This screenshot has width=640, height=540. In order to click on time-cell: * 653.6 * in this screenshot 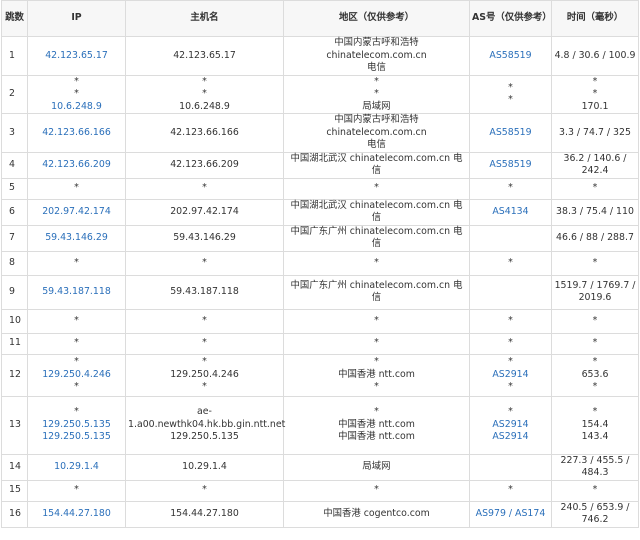, I will do `click(595, 375)`.